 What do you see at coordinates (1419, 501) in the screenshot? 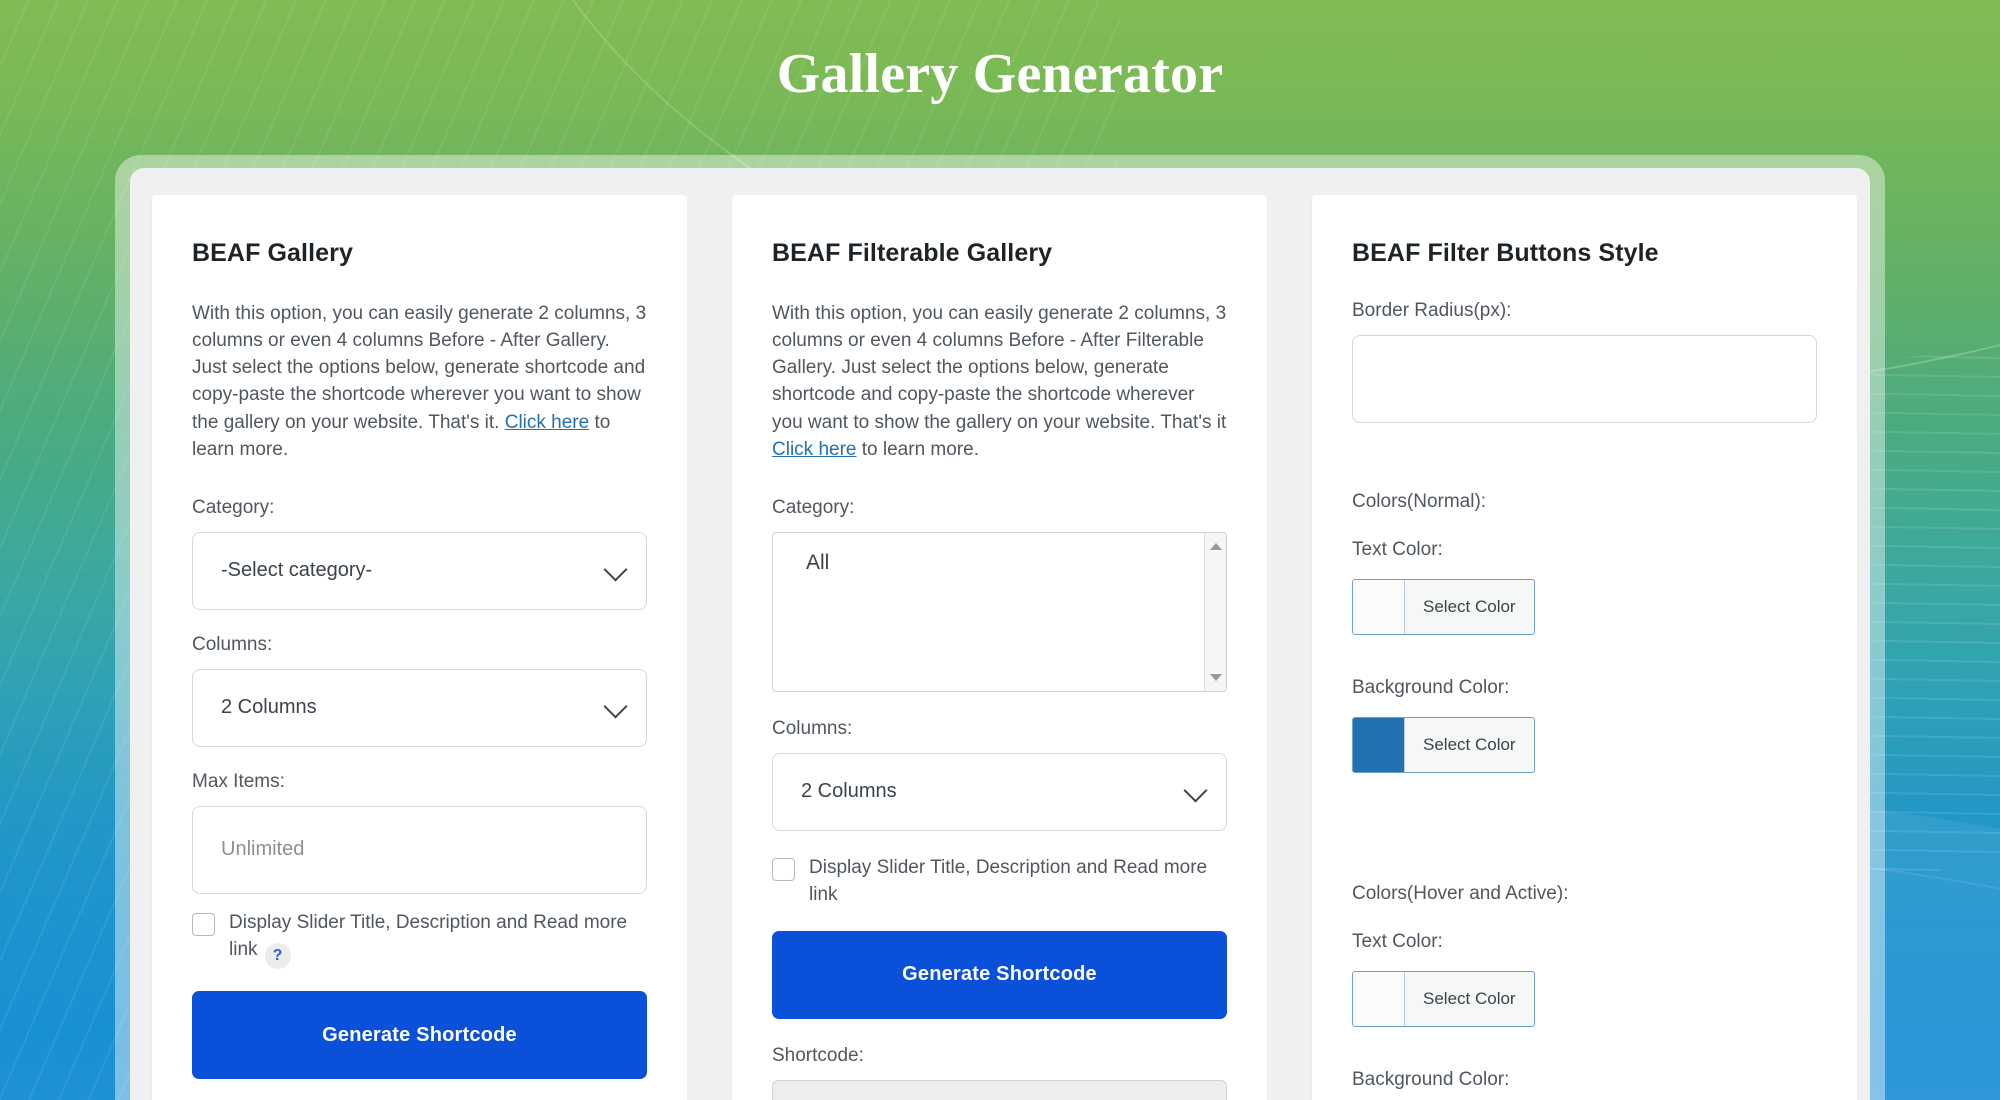
I see `colors-normal-label: Colors(Normal):` at bounding box center [1419, 501].